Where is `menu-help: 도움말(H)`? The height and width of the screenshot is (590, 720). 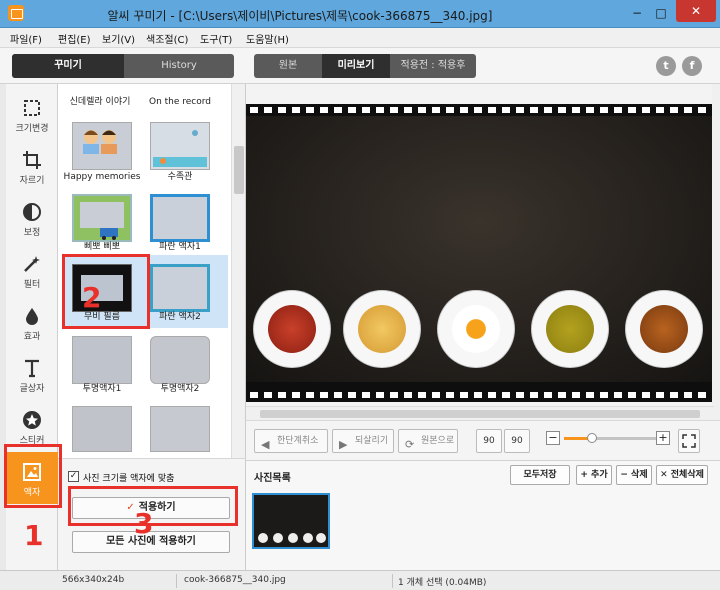 menu-help: 도움말(H) is located at coordinates (267, 38).